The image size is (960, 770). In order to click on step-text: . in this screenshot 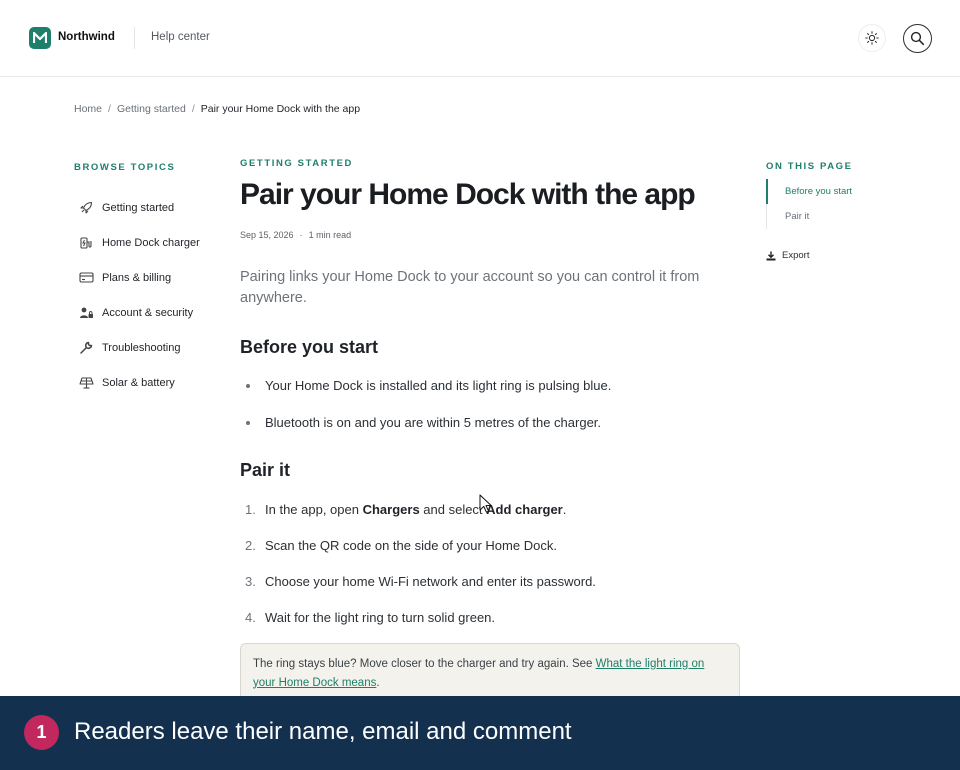, I will do `click(564, 509)`.